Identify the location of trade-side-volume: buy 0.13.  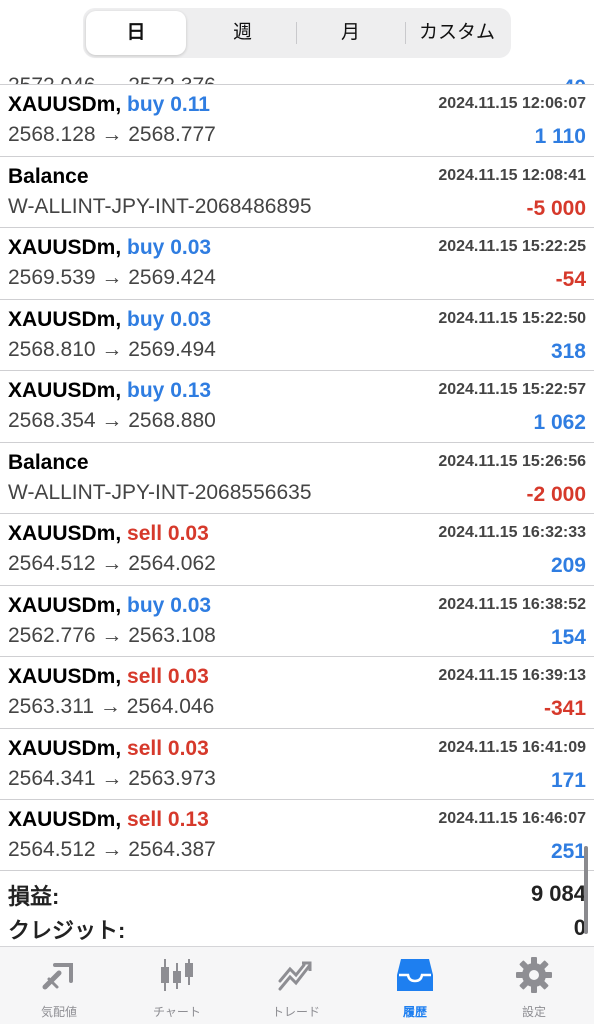
(169, 390).